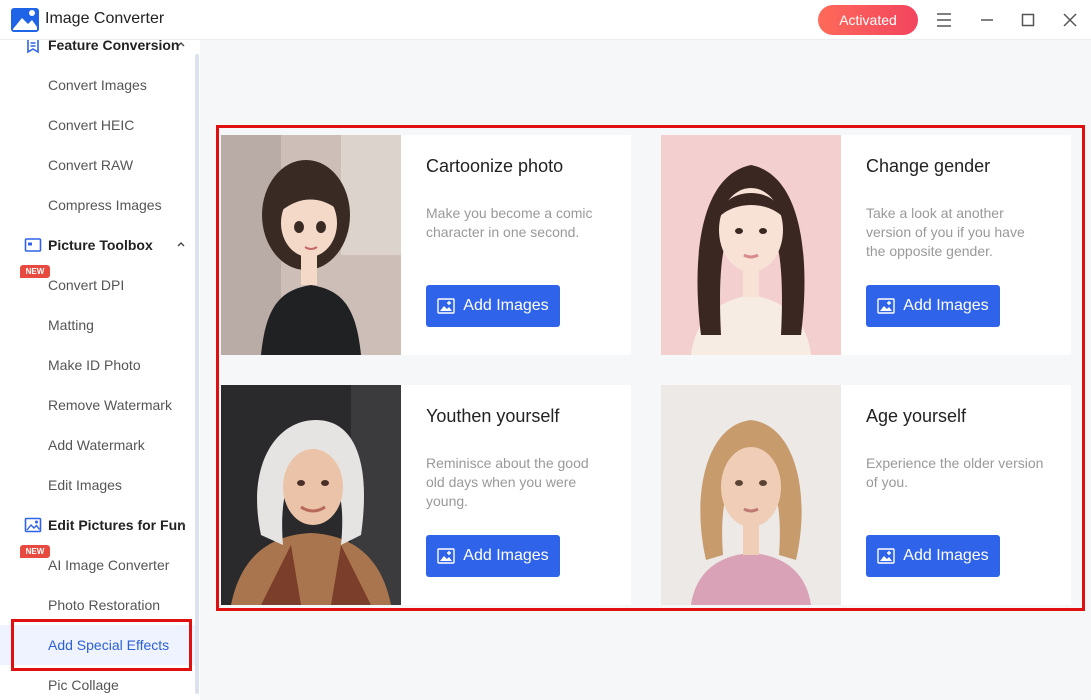 This screenshot has width=1091, height=700. What do you see at coordinates (197, 374) in the screenshot?
I see `sidebar-scrollbar` at bounding box center [197, 374].